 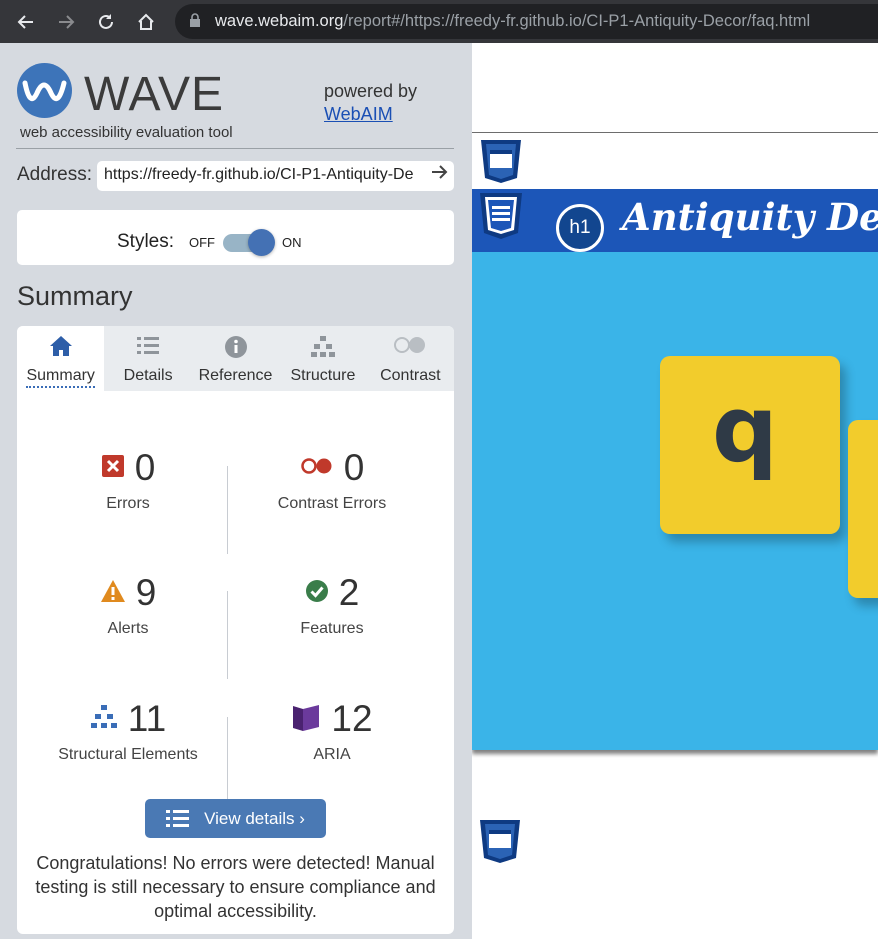 I want to click on structural-count: 11, so click(x=147, y=718).